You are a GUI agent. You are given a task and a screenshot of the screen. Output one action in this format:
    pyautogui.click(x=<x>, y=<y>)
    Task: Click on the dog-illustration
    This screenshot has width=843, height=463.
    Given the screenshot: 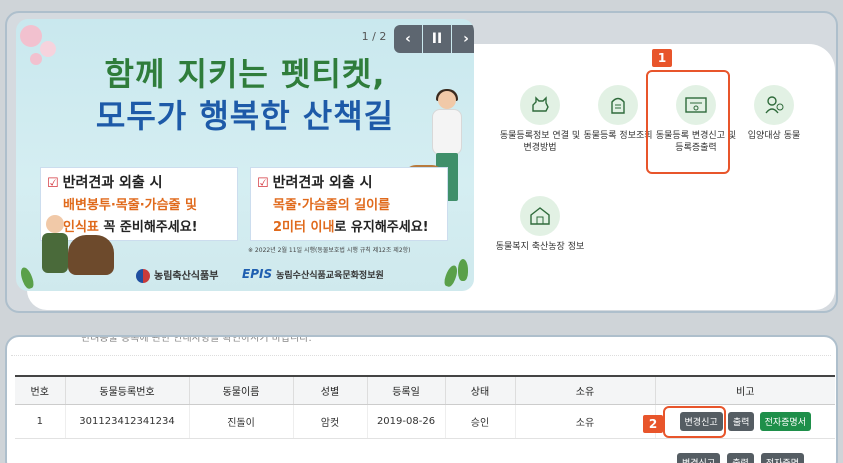 What is the action you would take?
    pyautogui.click(x=91, y=255)
    